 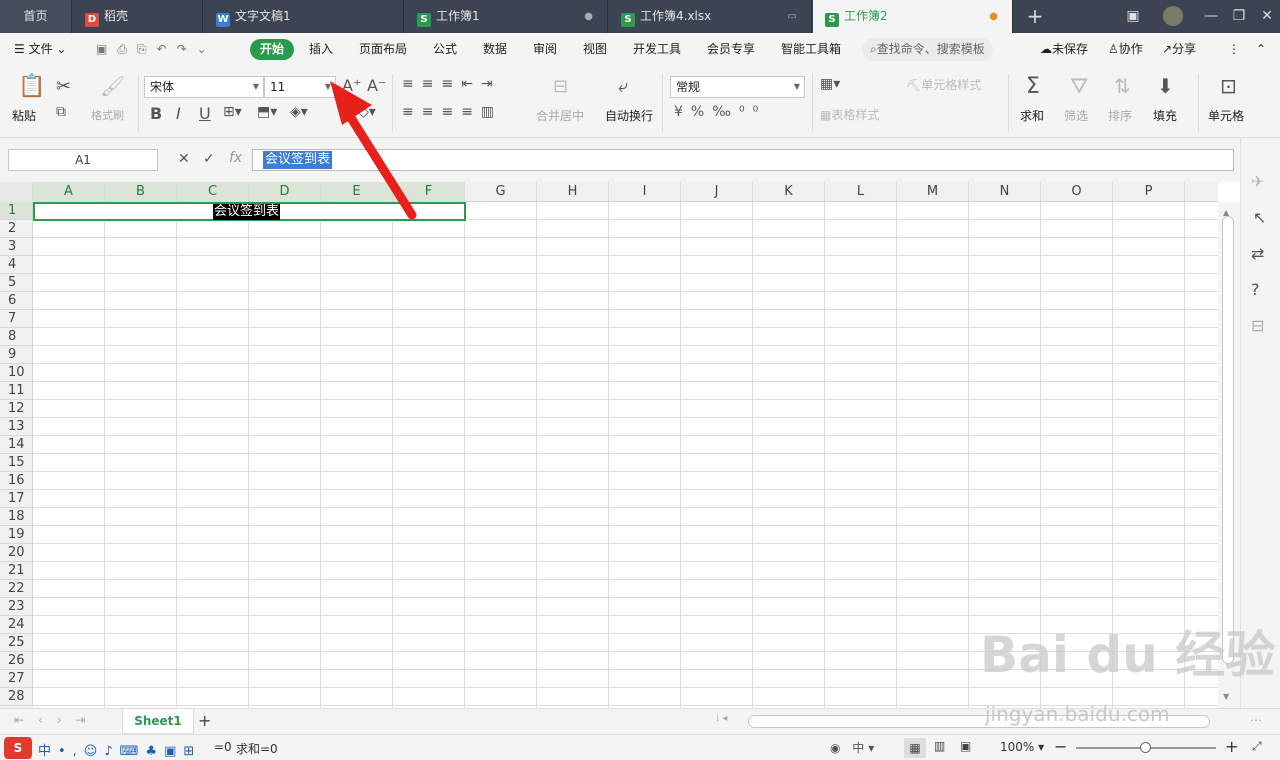 What do you see at coordinates (16, 571) in the screenshot?
I see `row-header-21: 21` at bounding box center [16, 571].